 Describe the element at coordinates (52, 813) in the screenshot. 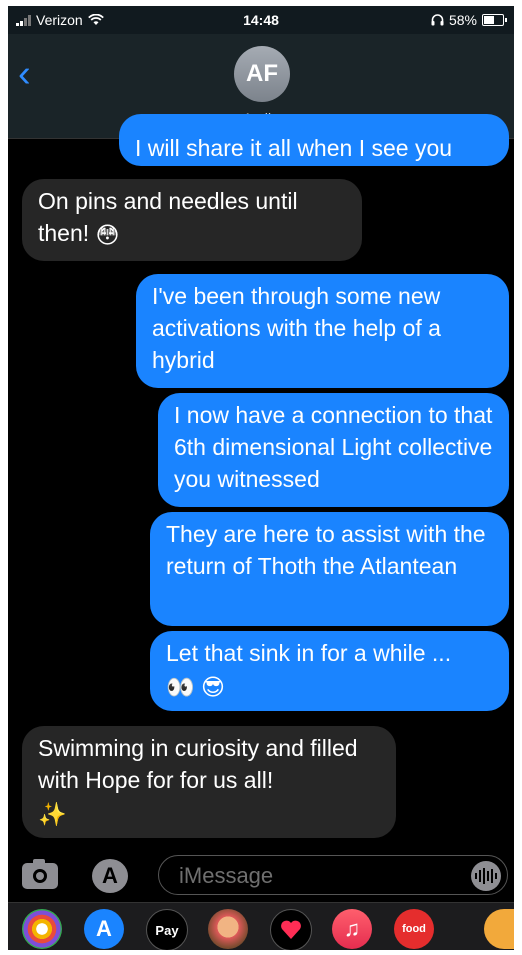

I see `sparkles-emoji: ✨` at that location.